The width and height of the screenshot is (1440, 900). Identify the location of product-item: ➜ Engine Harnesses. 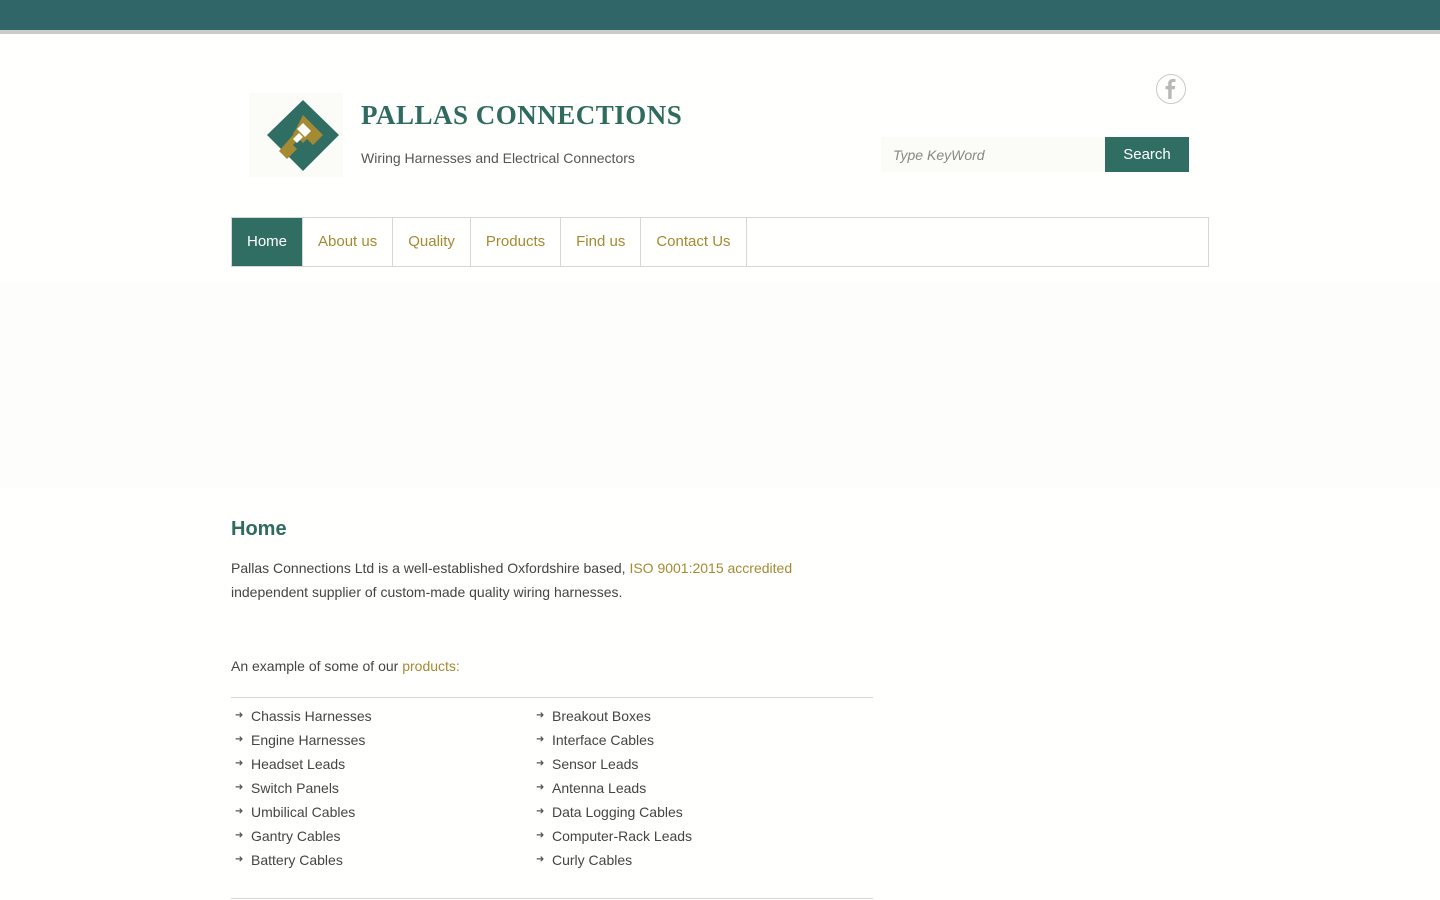
(301, 740).